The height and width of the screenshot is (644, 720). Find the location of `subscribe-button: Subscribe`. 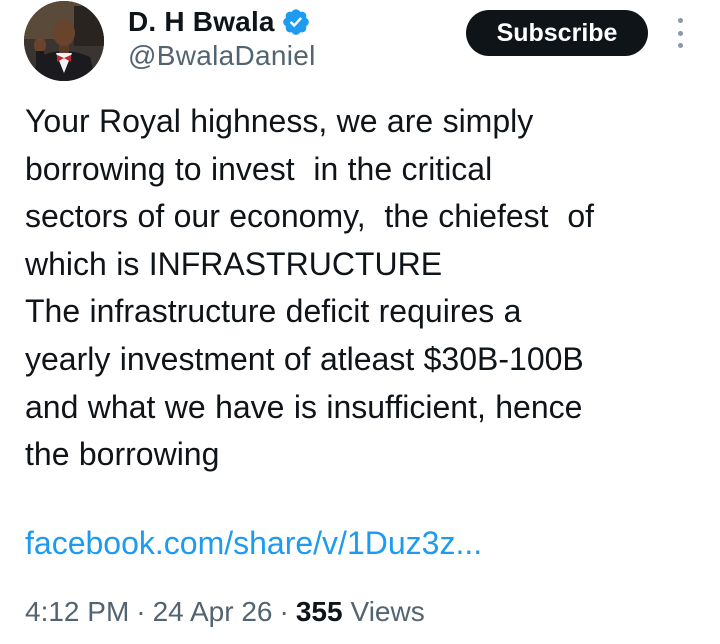

subscribe-button: Subscribe is located at coordinates (557, 33).